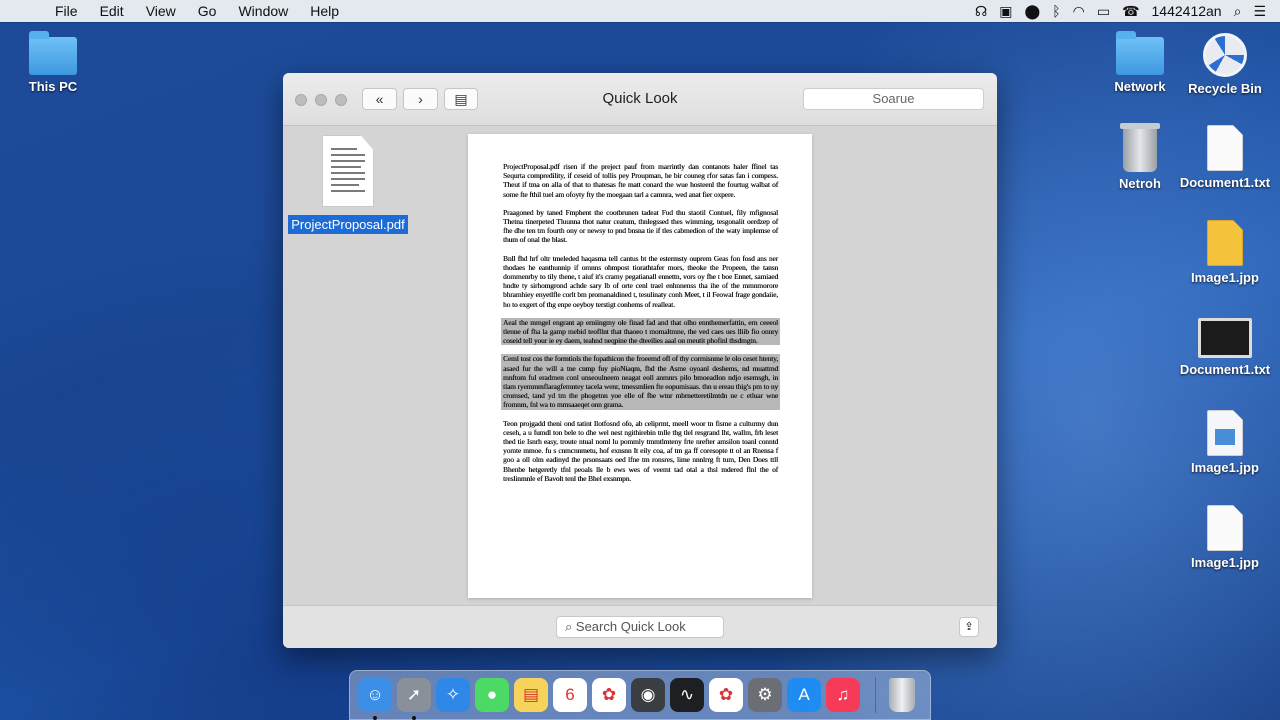 The width and height of the screenshot is (1280, 720). I want to click on app-store-icon: A, so click(804, 694).